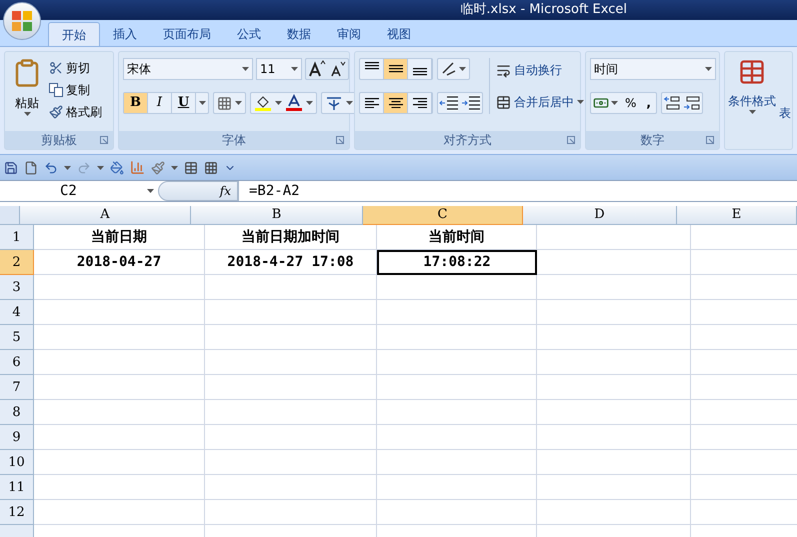 The image size is (797, 537). I want to click on bold-button: B, so click(136, 103).